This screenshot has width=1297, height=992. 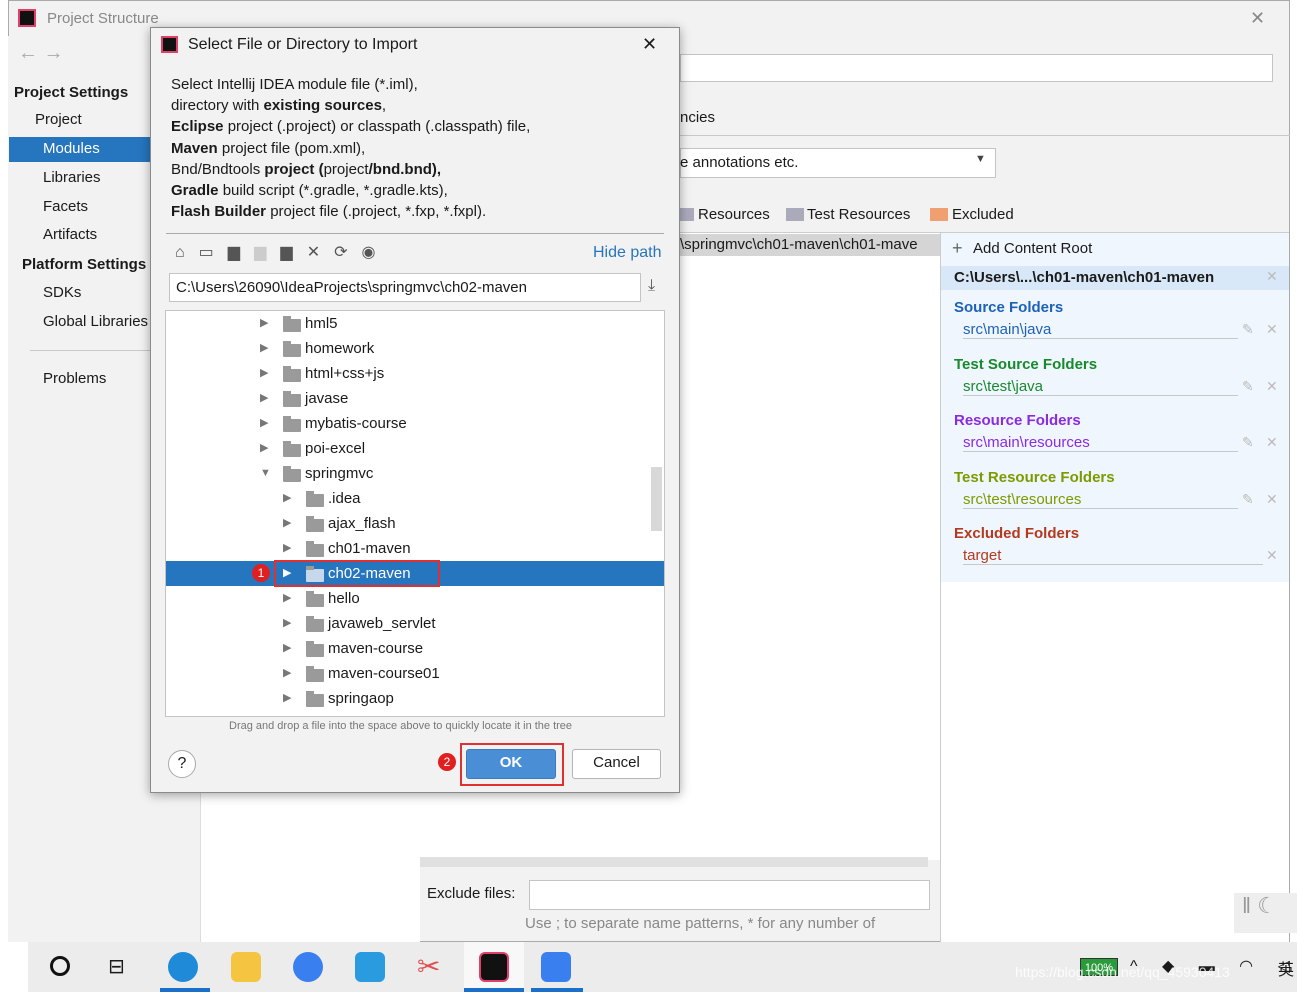 I want to click on chevron-down-icon: ▼, so click(x=265, y=473).